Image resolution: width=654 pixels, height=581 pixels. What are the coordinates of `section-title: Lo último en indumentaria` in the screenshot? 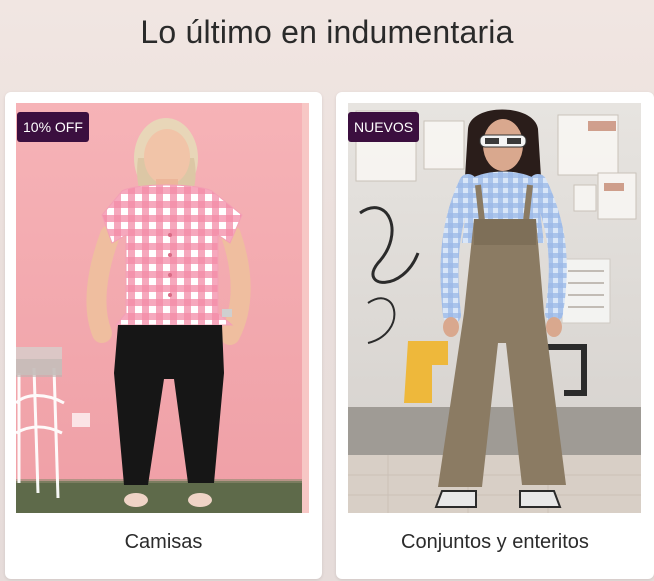 It's located at (327, 32).